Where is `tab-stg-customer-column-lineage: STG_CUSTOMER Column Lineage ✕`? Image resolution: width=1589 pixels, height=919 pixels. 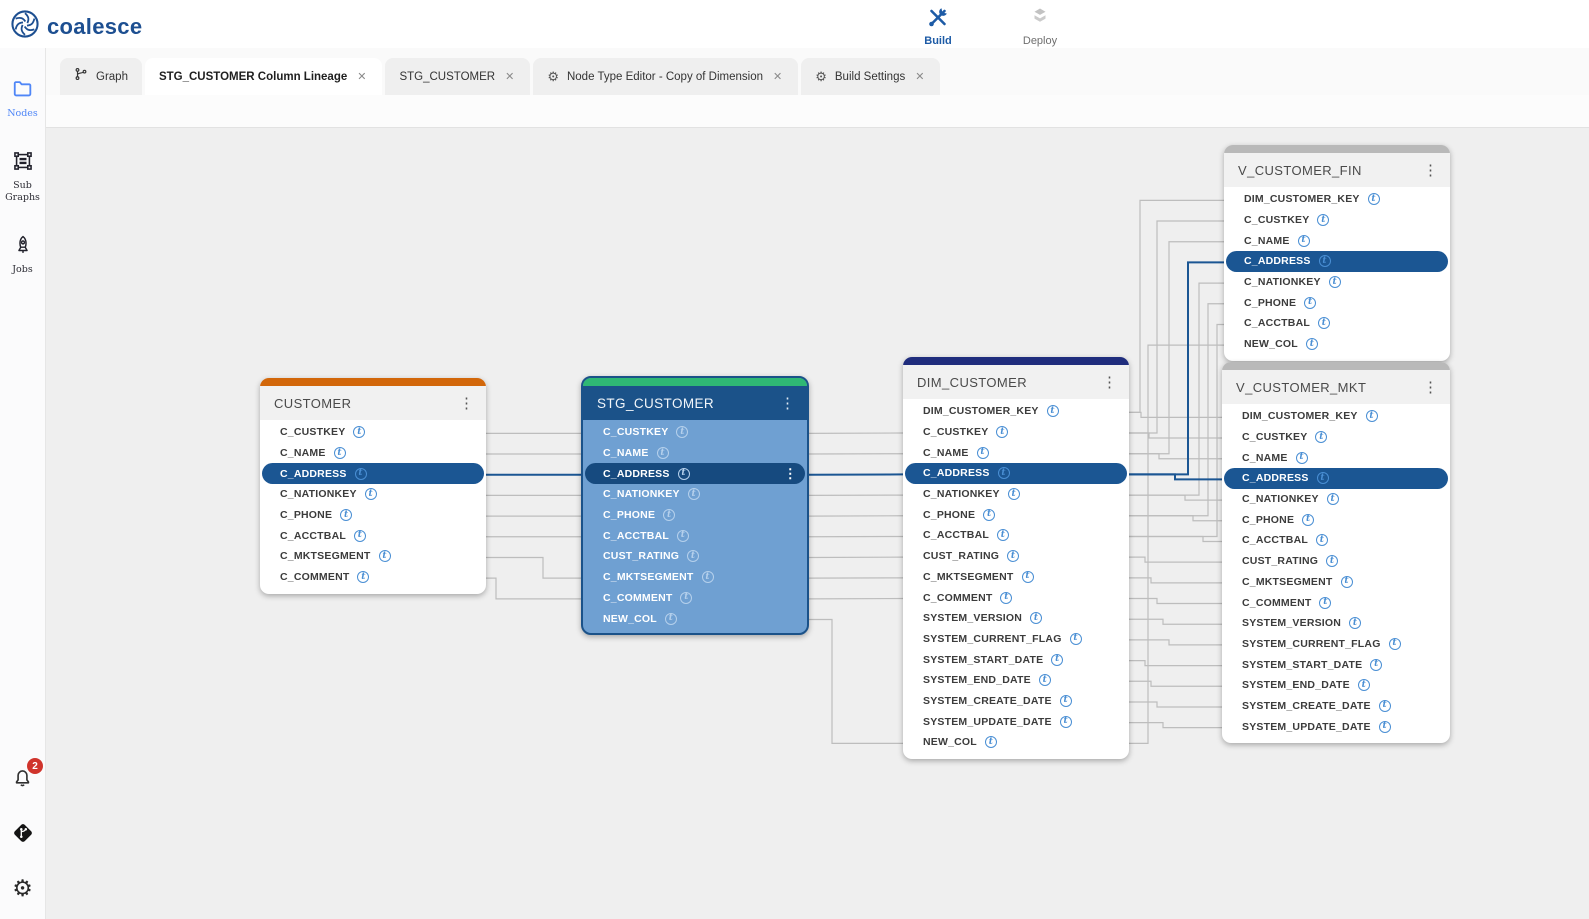
tab-stg-customer-column-lineage: STG_CUSTOMER Column Lineage ✕ is located at coordinates (263, 76).